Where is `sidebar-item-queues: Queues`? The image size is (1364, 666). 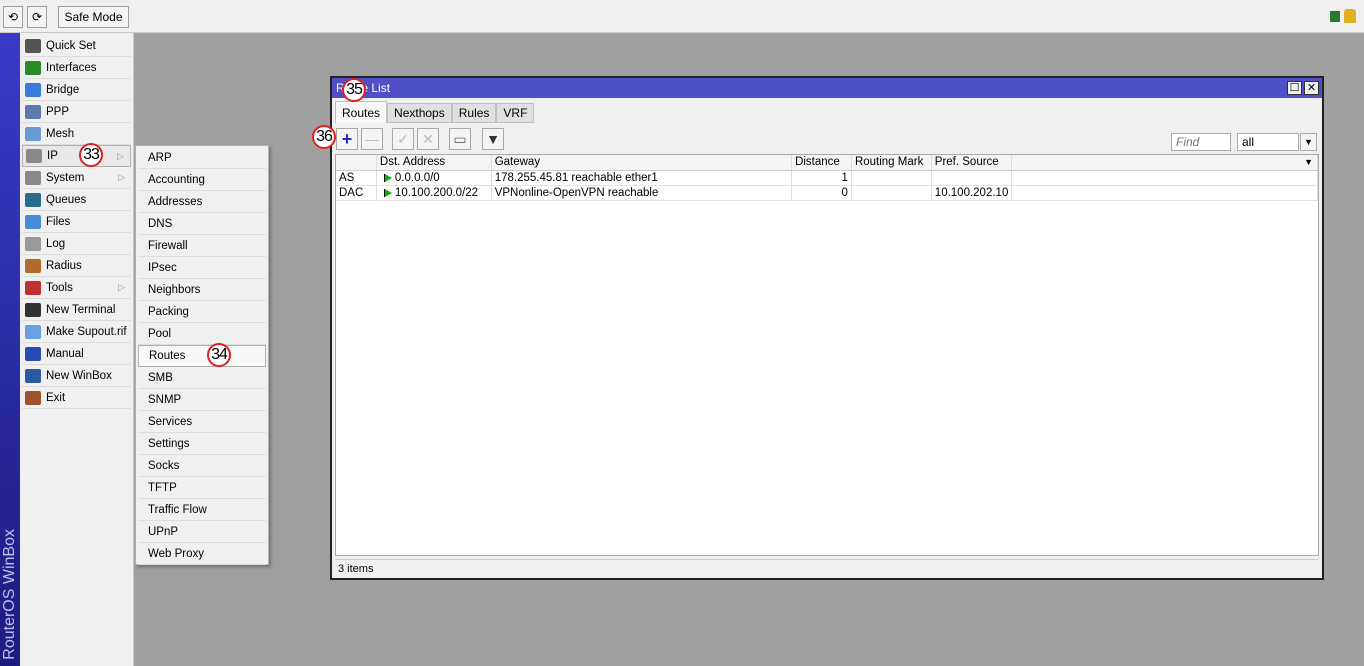 sidebar-item-queues: Queues is located at coordinates (76, 200).